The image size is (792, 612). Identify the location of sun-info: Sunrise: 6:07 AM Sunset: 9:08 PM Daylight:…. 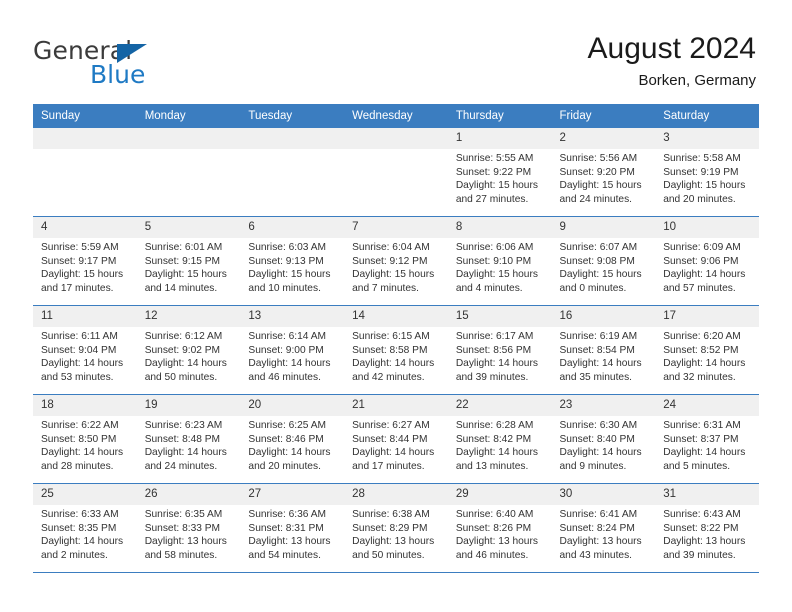
(604, 266).